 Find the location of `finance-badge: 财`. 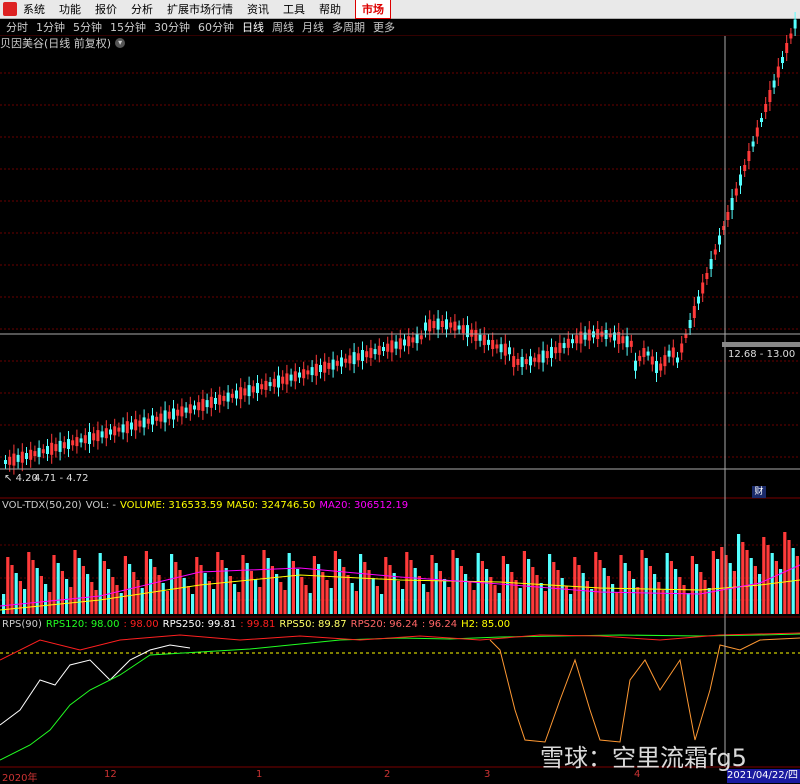

finance-badge: 财 is located at coordinates (759, 492).